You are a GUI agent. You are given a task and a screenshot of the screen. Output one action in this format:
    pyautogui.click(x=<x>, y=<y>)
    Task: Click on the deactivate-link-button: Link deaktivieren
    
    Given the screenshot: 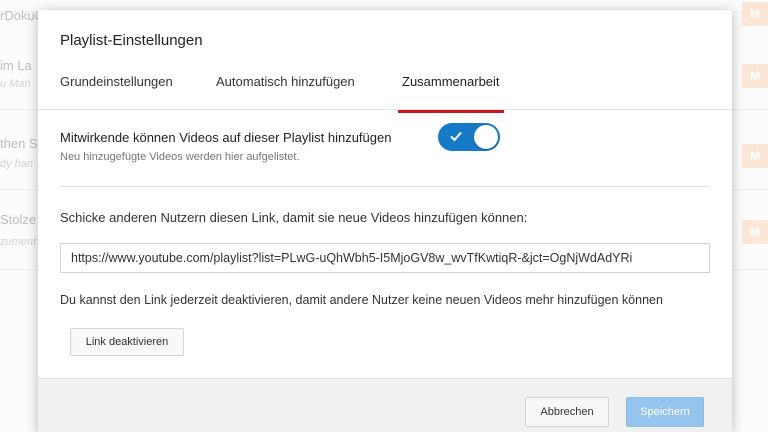 What is the action you would take?
    pyautogui.click(x=127, y=342)
    